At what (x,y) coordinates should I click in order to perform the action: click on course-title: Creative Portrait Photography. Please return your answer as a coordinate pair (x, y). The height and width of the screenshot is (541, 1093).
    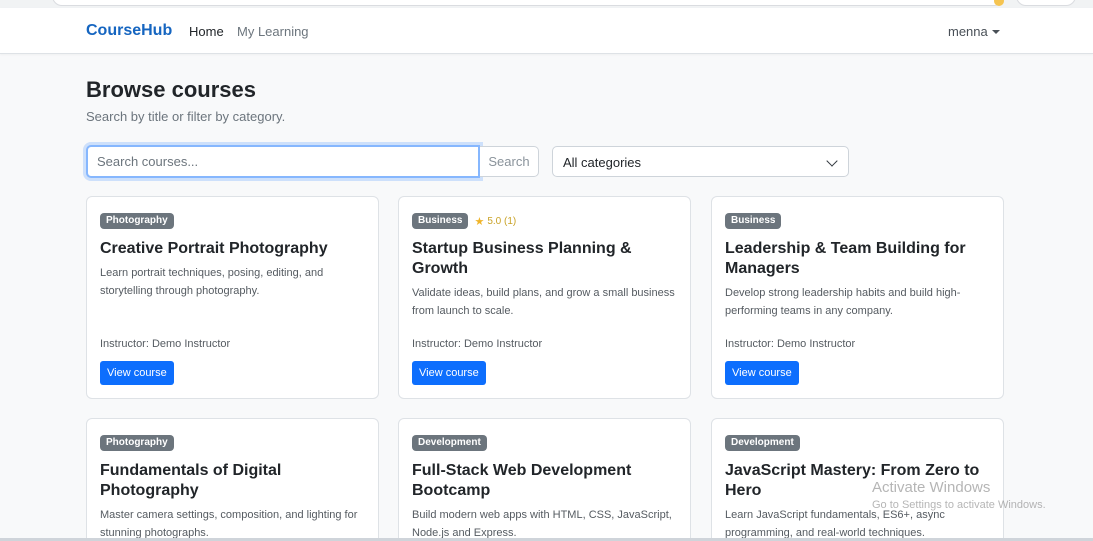
    Looking at the image, I should click on (214, 248).